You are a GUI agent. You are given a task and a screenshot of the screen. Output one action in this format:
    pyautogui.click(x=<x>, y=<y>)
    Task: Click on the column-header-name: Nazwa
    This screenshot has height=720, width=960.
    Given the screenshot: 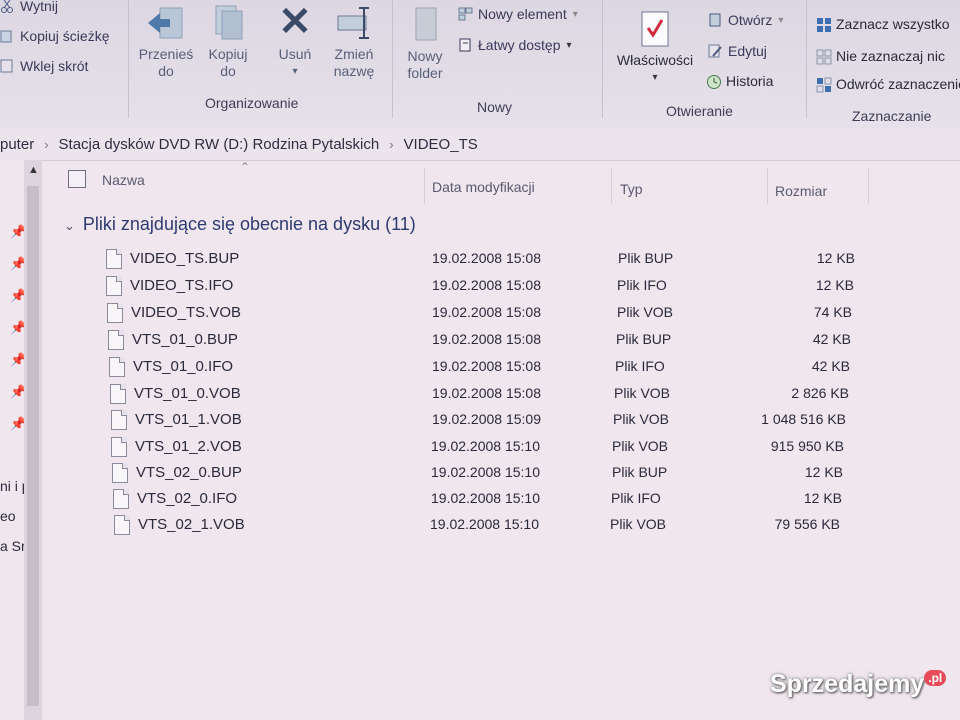 What is the action you would take?
    pyautogui.click(x=123, y=180)
    